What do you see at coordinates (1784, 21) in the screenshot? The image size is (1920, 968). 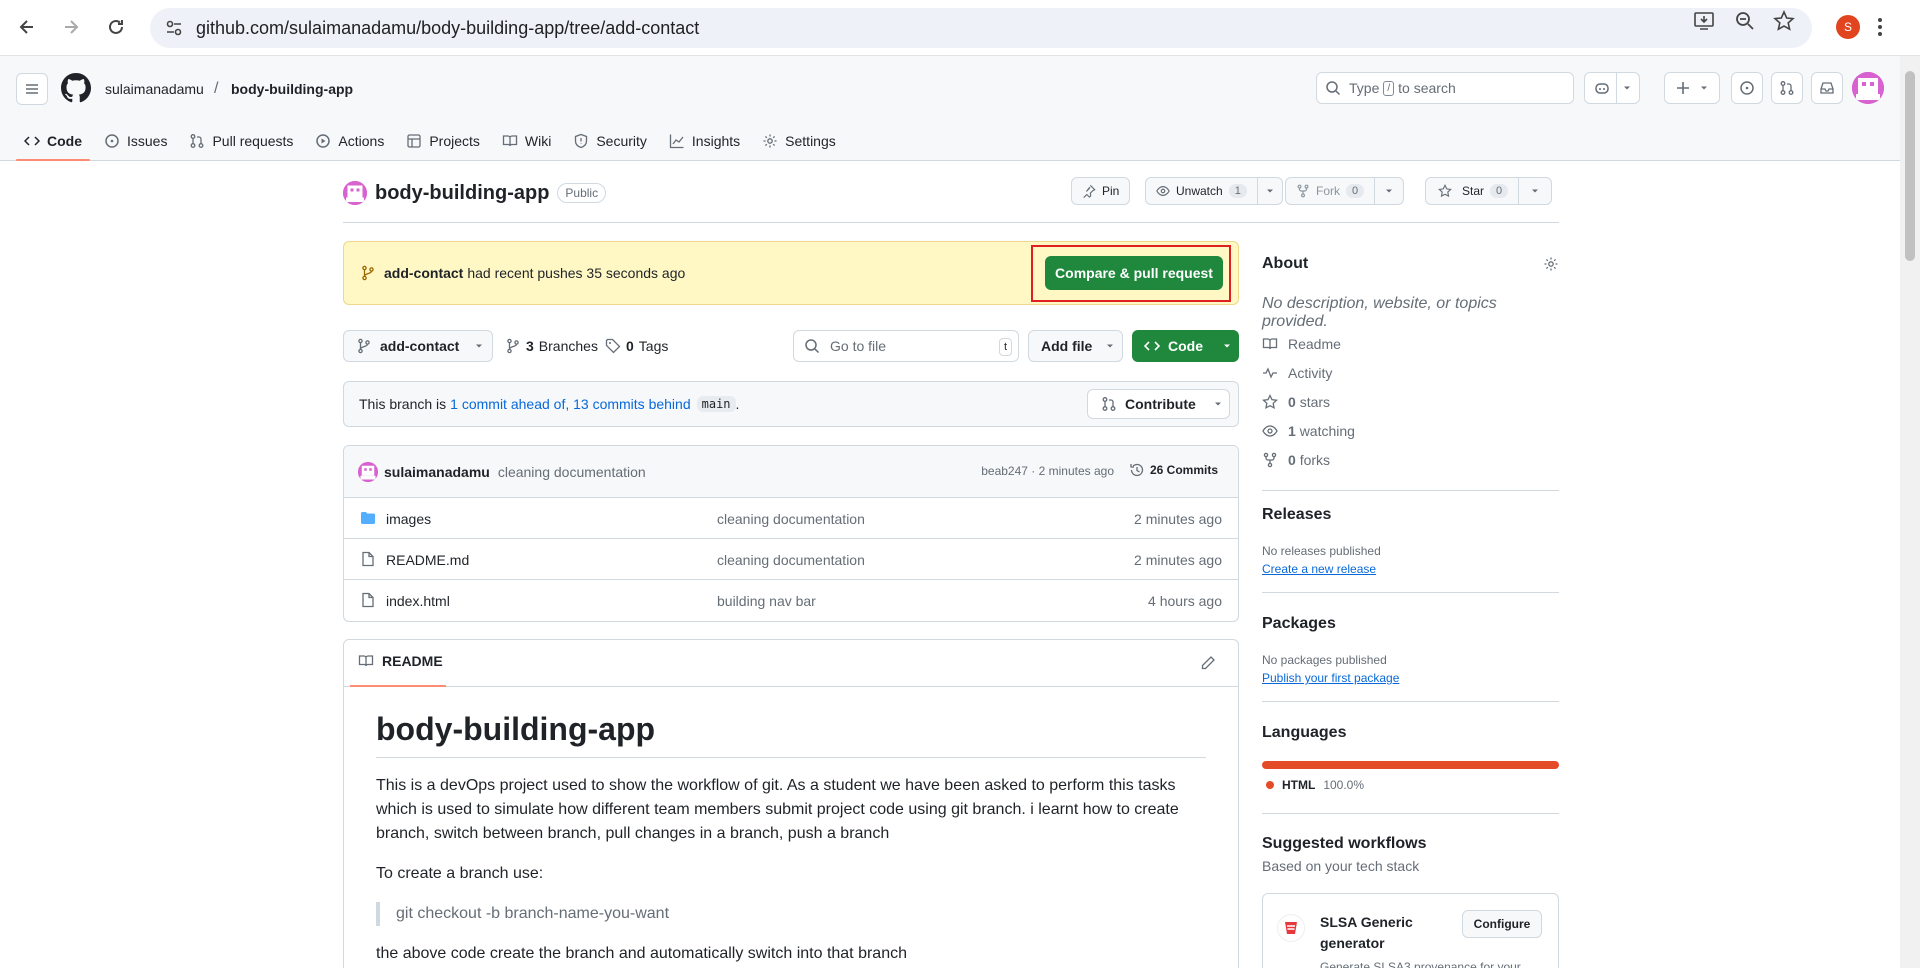 I see `bookmark-star-icon` at bounding box center [1784, 21].